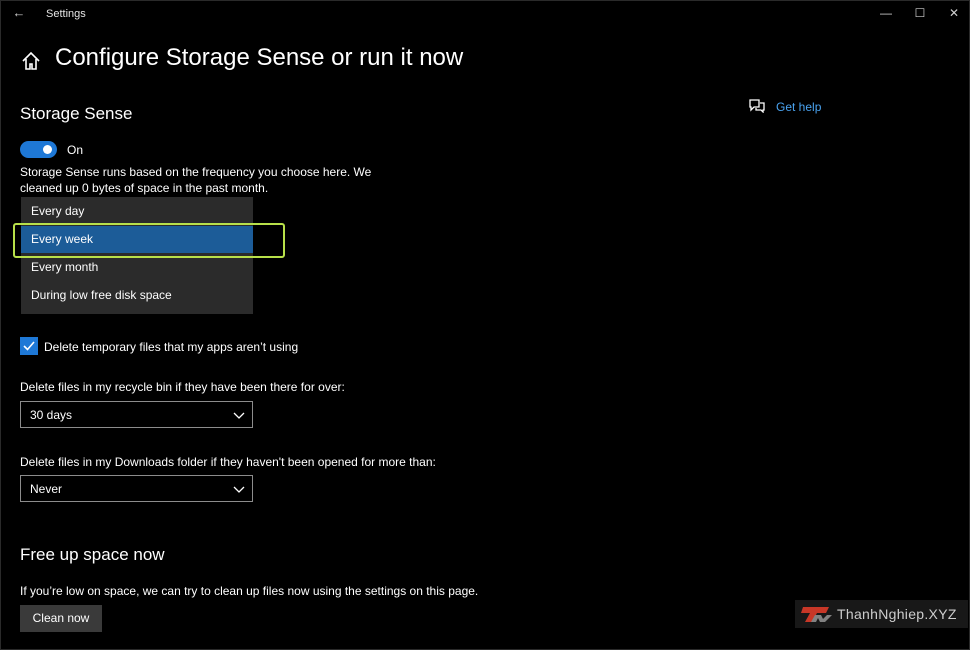 This screenshot has width=970, height=650. What do you see at coordinates (61, 618) in the screenshot?
I see `clean-now-button: Clean now` at bounding box center [61, 618].